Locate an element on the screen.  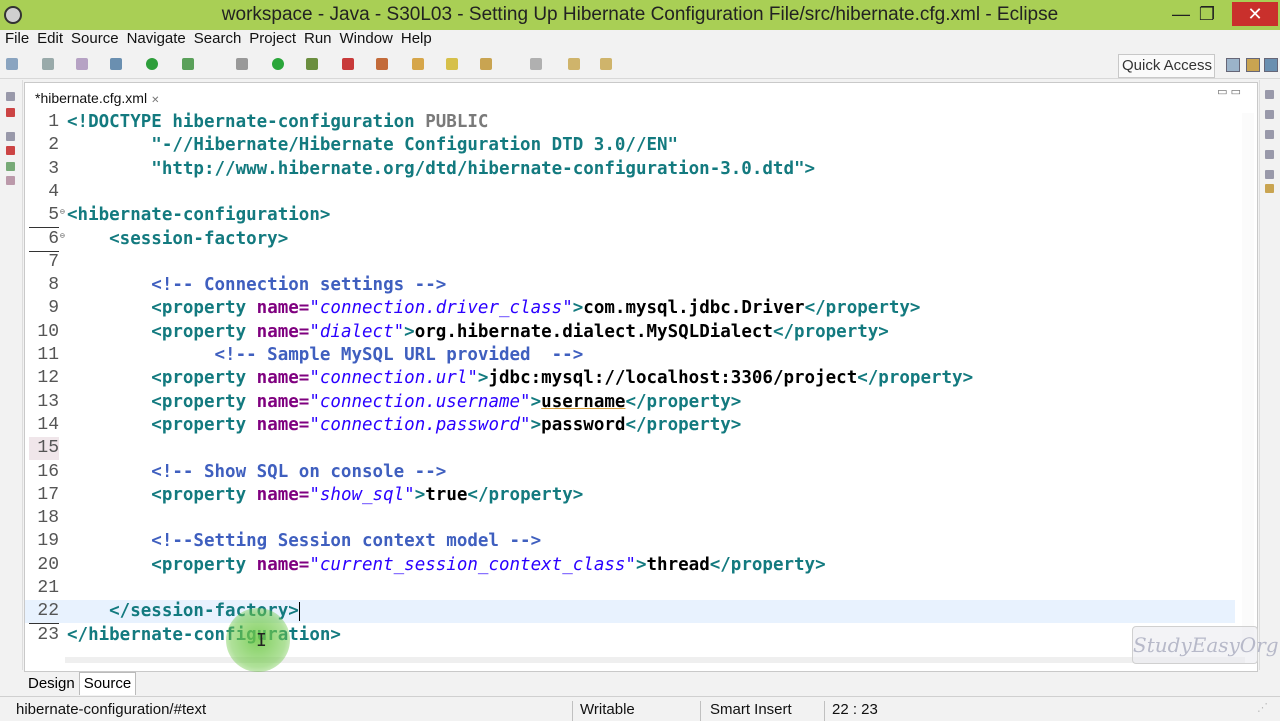
project-explorer-icon is located at coordinates (10, 150).